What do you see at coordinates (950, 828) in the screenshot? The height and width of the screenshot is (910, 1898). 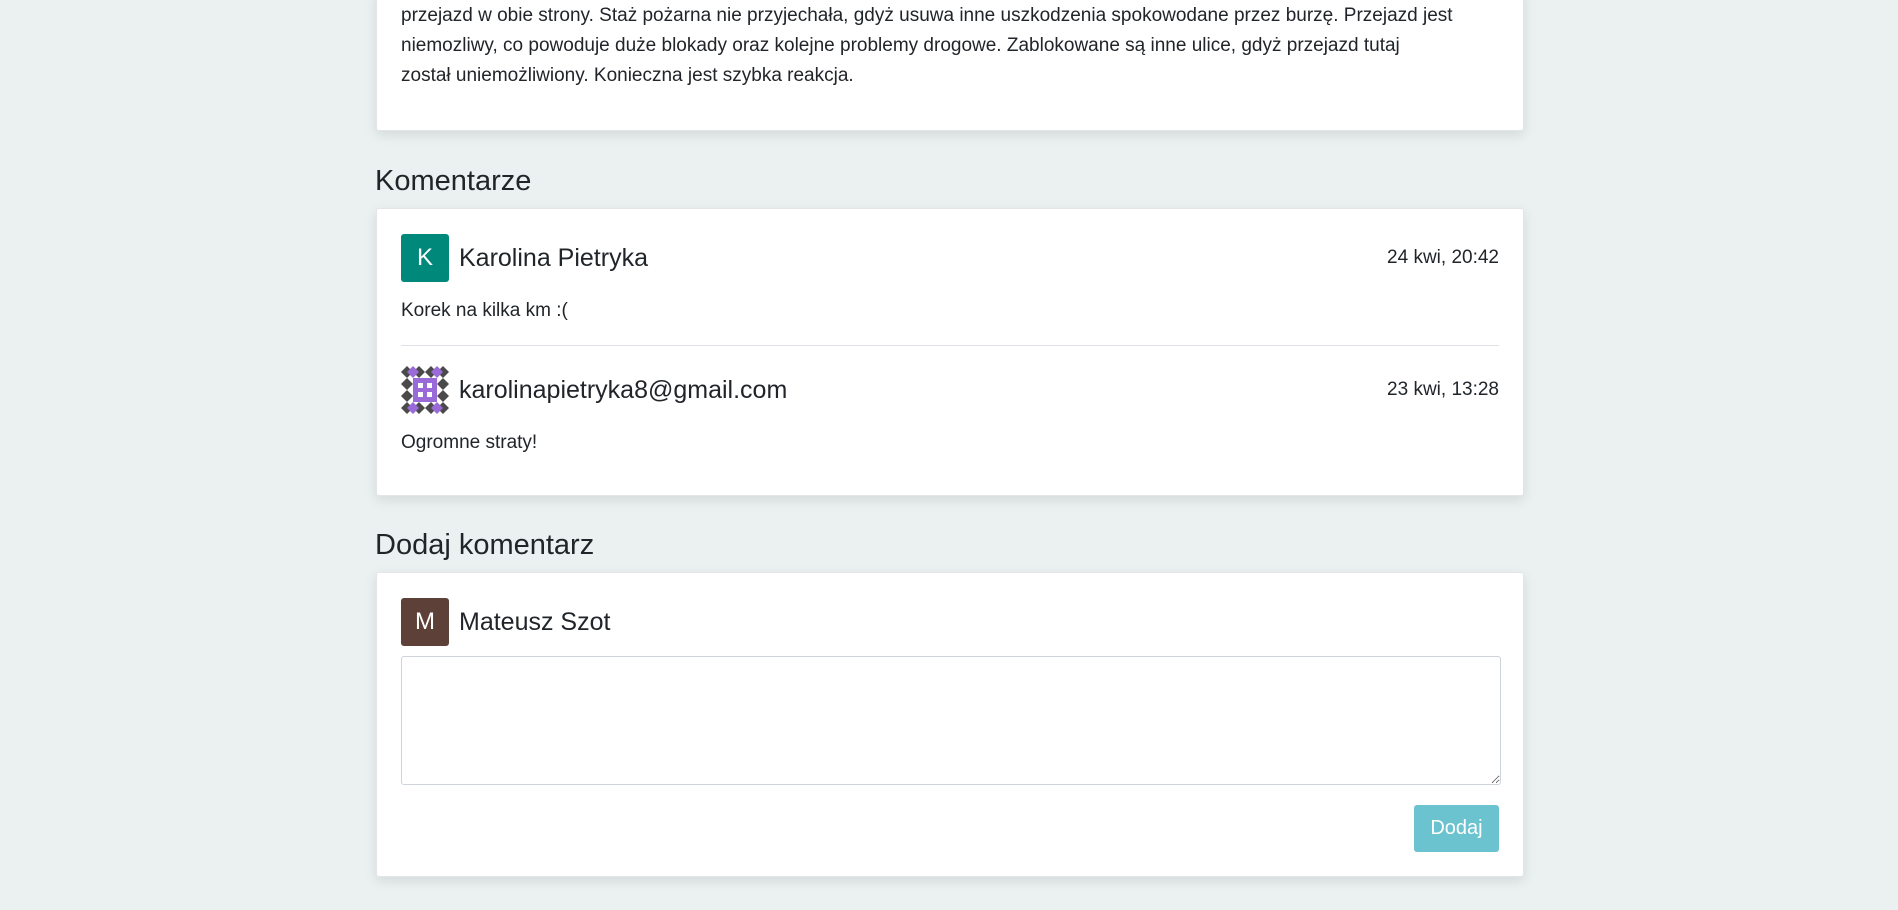 I see `submit-row: Dodaj` at bounding box center [950, 828].